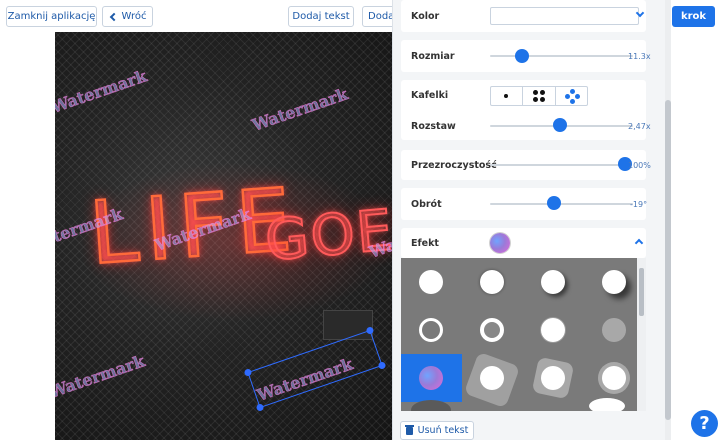 The height and width of the screenshot is (440, 720). What do you see at coordinates (443, 430) in the screenshot?
I see `remove-text-label: Usuń tekst` at bounding box center [443, 430].